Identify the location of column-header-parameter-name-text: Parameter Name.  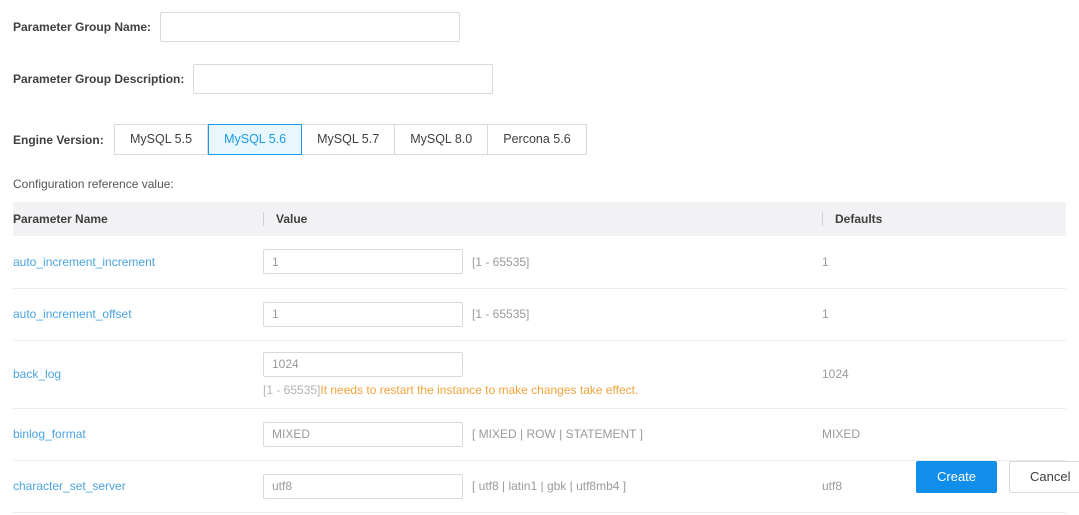
(60, 219).